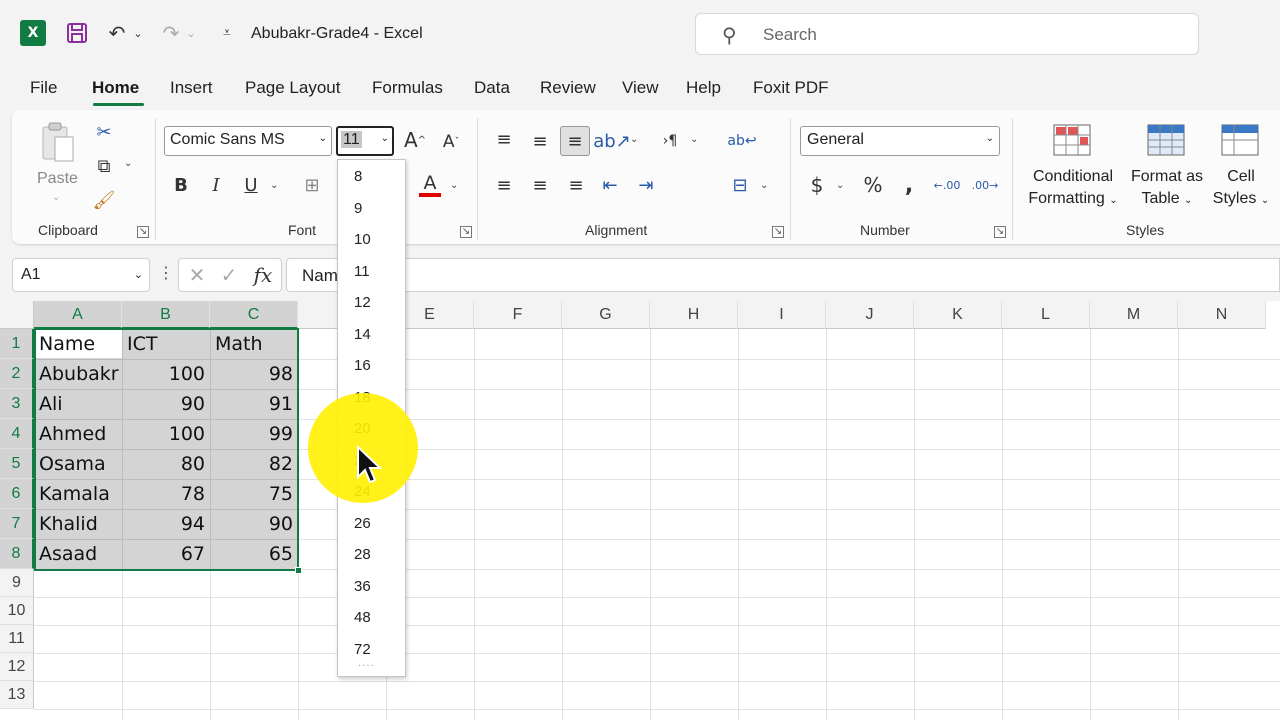 This screenshot has width=1280, height=720. What do you see at coordinates (17, 611) in the screenshot?
I see `row-header-10: 10` at bounding box center [17, 611].